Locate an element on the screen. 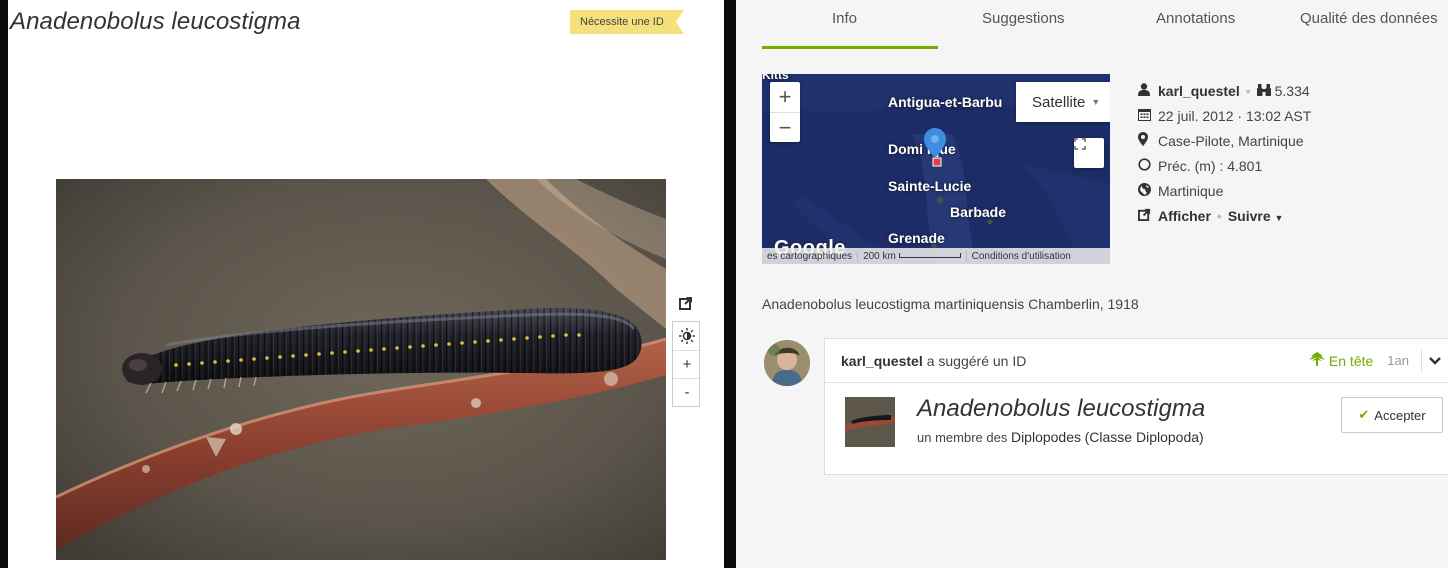  observations-count: 5.334 is located at coordinates (1292, 91).